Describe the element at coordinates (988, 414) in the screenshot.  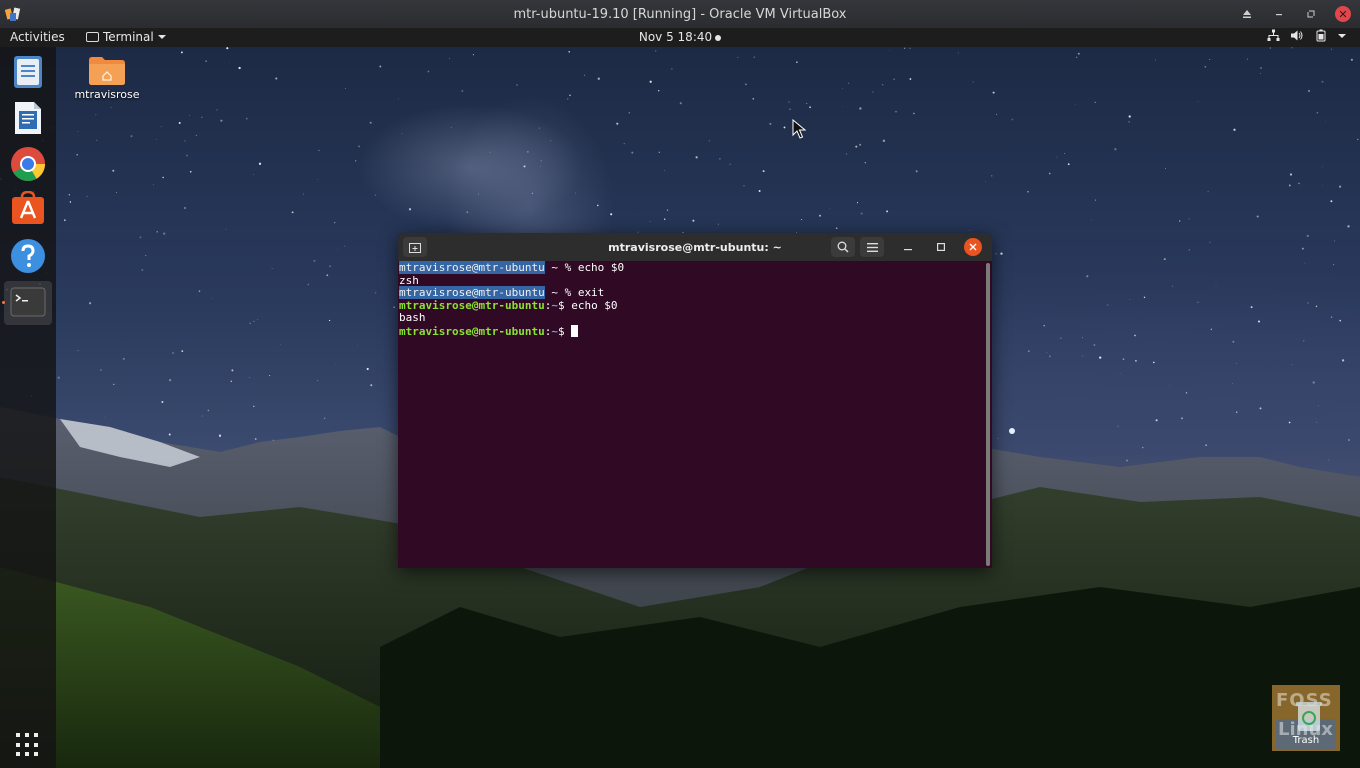
I see `terminal-scrollbar` at that location.